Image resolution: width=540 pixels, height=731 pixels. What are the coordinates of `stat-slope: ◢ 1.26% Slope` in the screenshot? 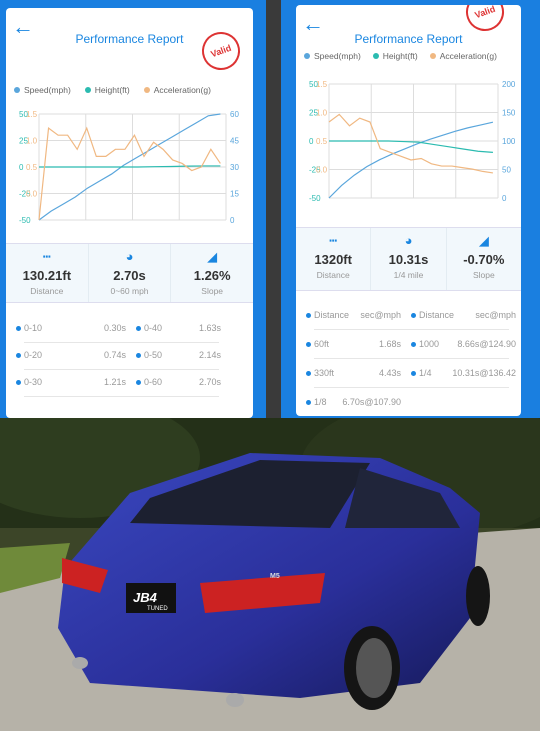 It's located at (212, 273).